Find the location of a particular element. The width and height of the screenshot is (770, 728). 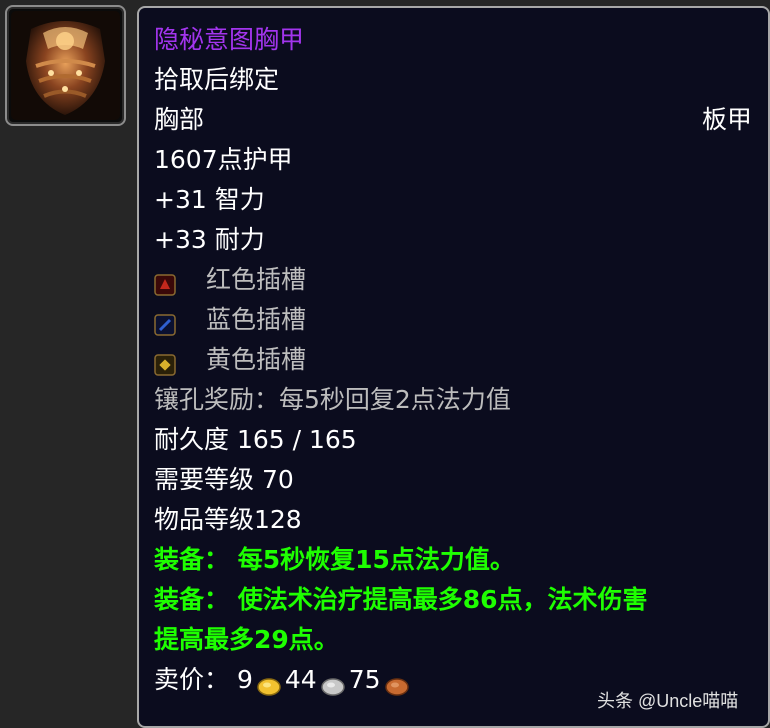

socket-yellow: 黄色插槽 is located at coordinates (453, 360).